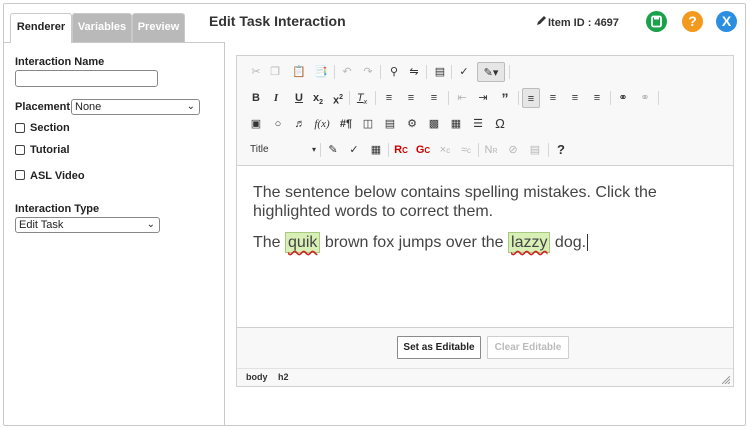 The height and width of the screenshot is (429, 750). I want to click on tab-renderer: Renderer, so click(41, 28).